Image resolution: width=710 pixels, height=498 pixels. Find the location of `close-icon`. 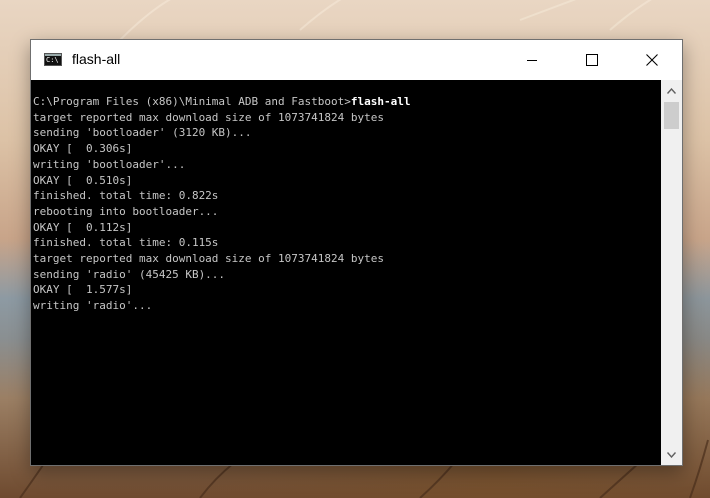

close-icon is located at coordinates (652, 60).